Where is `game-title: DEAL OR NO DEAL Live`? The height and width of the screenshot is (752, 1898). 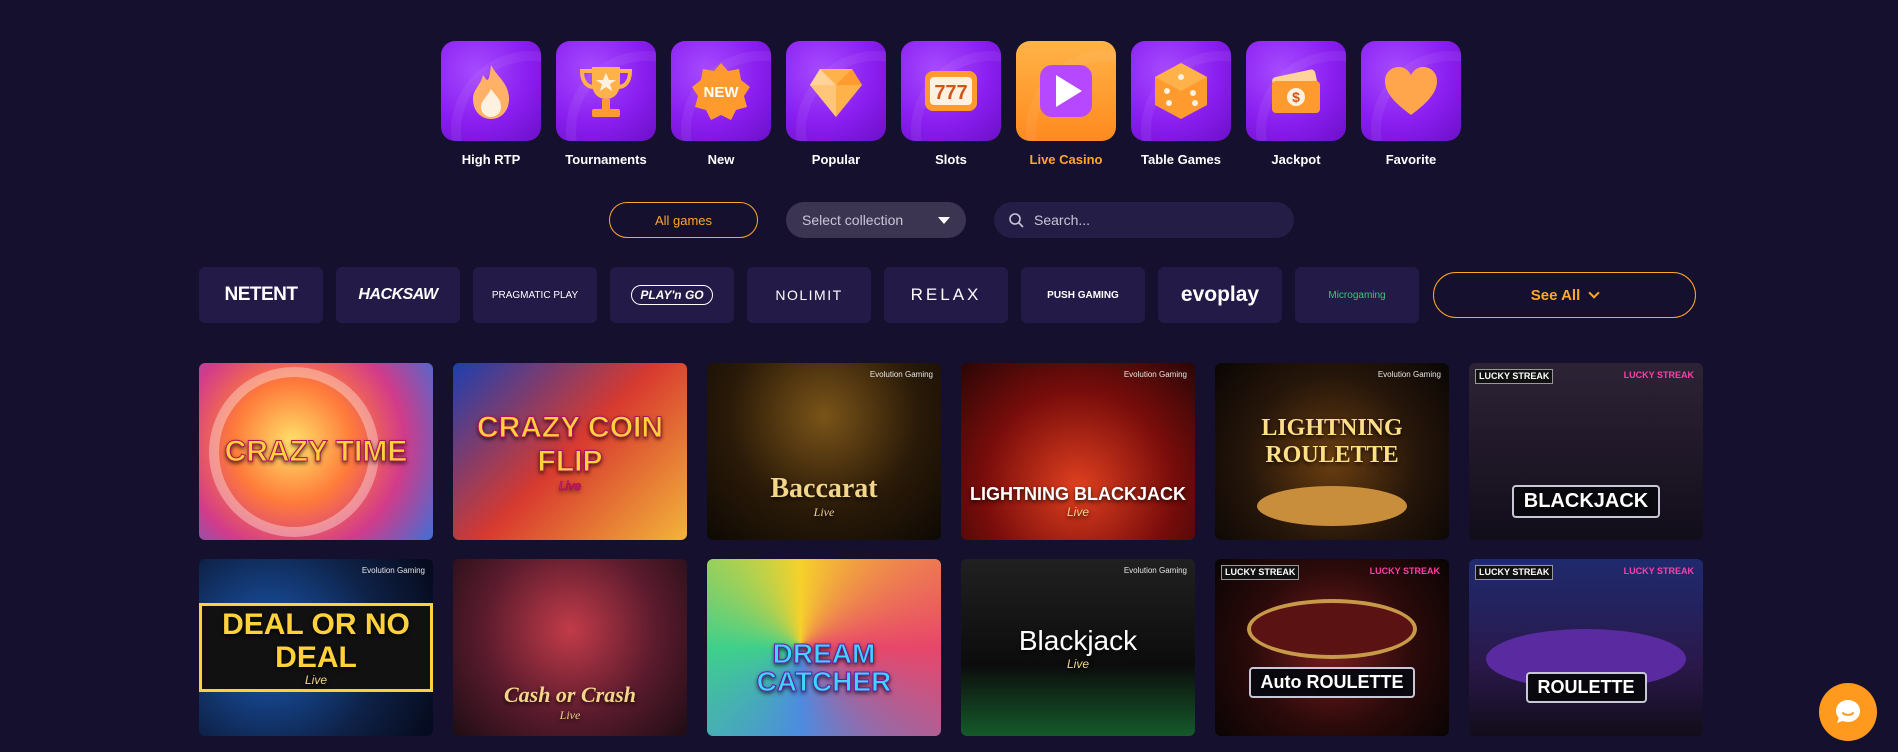 game-title: DEAL OR NO DEAL Live is located at coordinates (316, 647).